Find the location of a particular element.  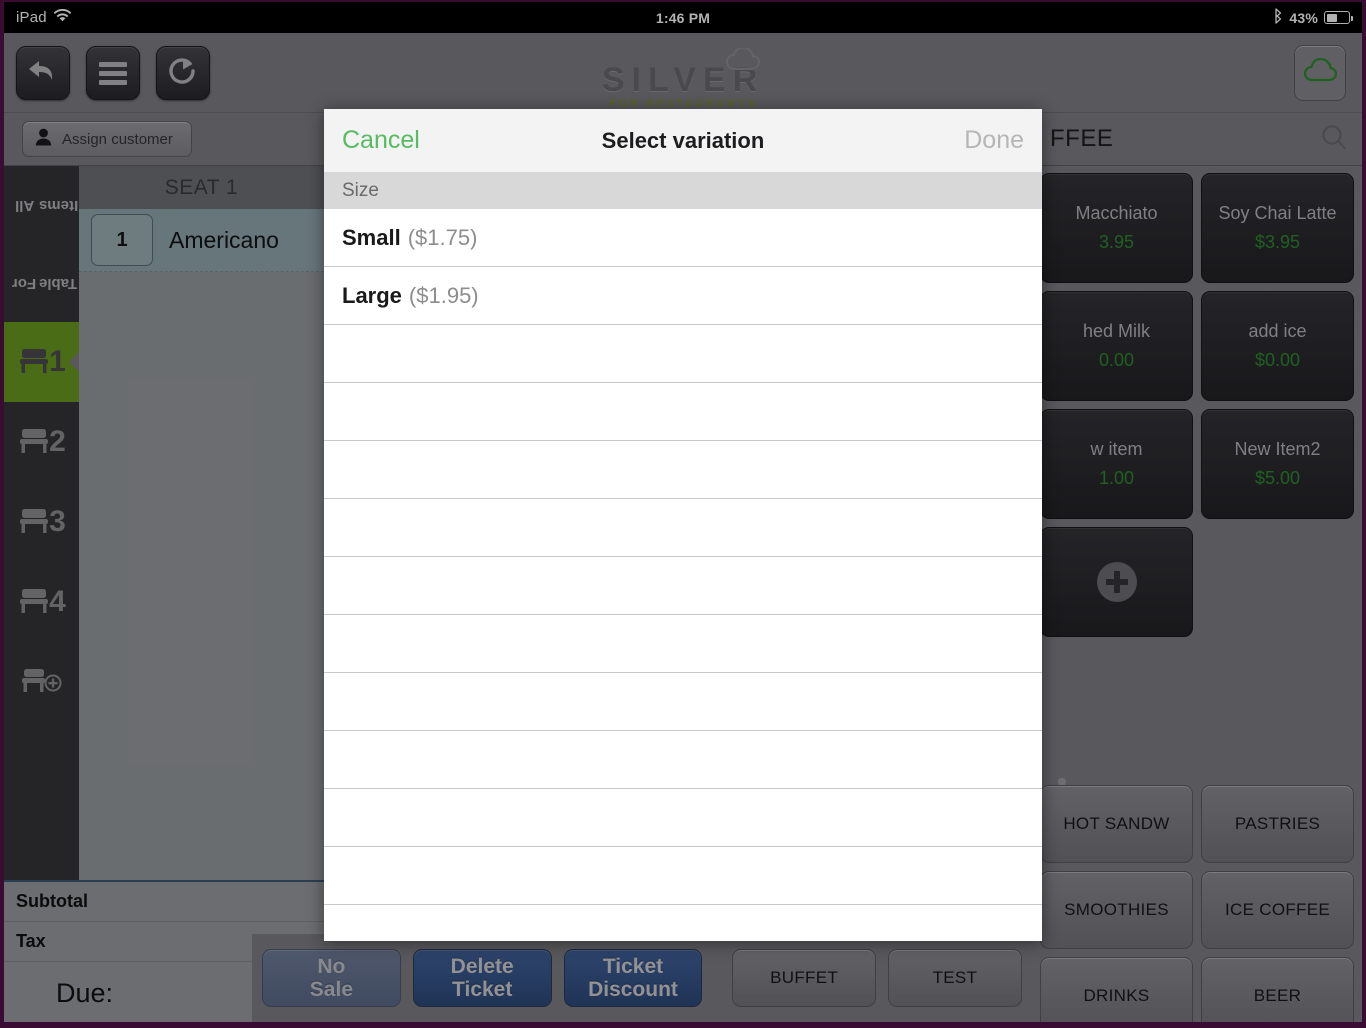

modal-title: Select variation is located at coordinates (683, 140).